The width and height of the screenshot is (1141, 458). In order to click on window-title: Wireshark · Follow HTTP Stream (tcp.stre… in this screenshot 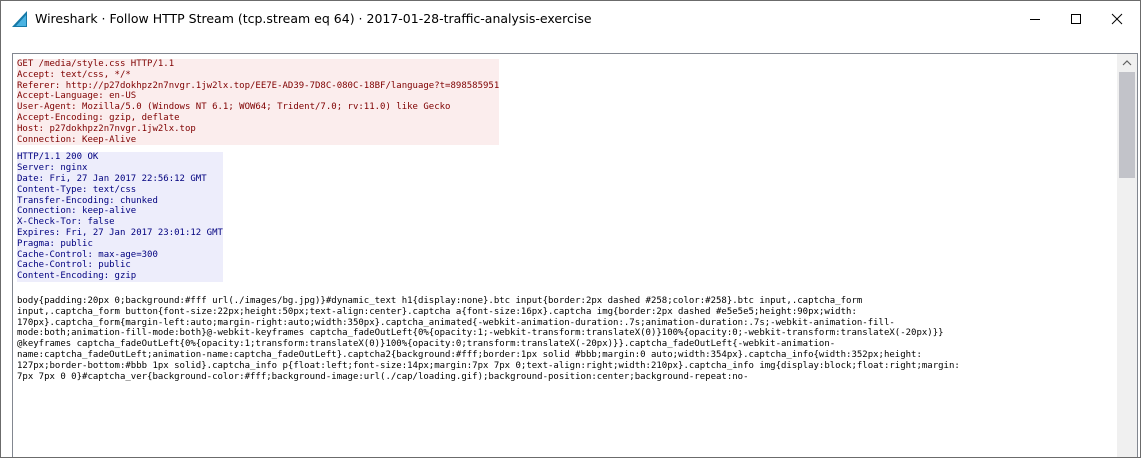, I will do `click(313, 18)`.